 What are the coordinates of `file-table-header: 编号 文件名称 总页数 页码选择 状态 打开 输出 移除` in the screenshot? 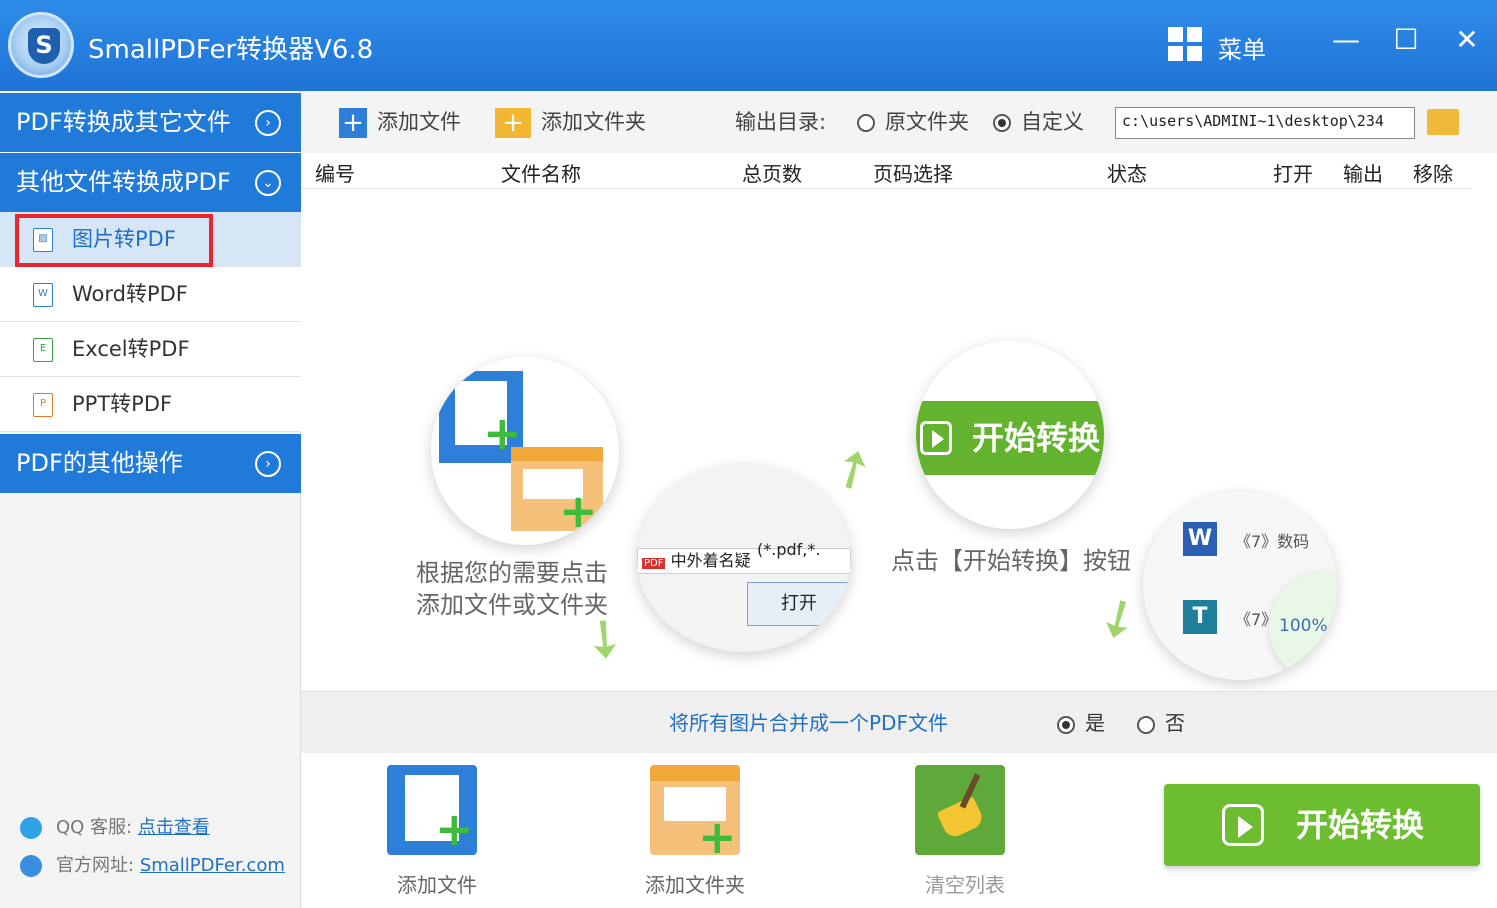 It's located at (886, 171).